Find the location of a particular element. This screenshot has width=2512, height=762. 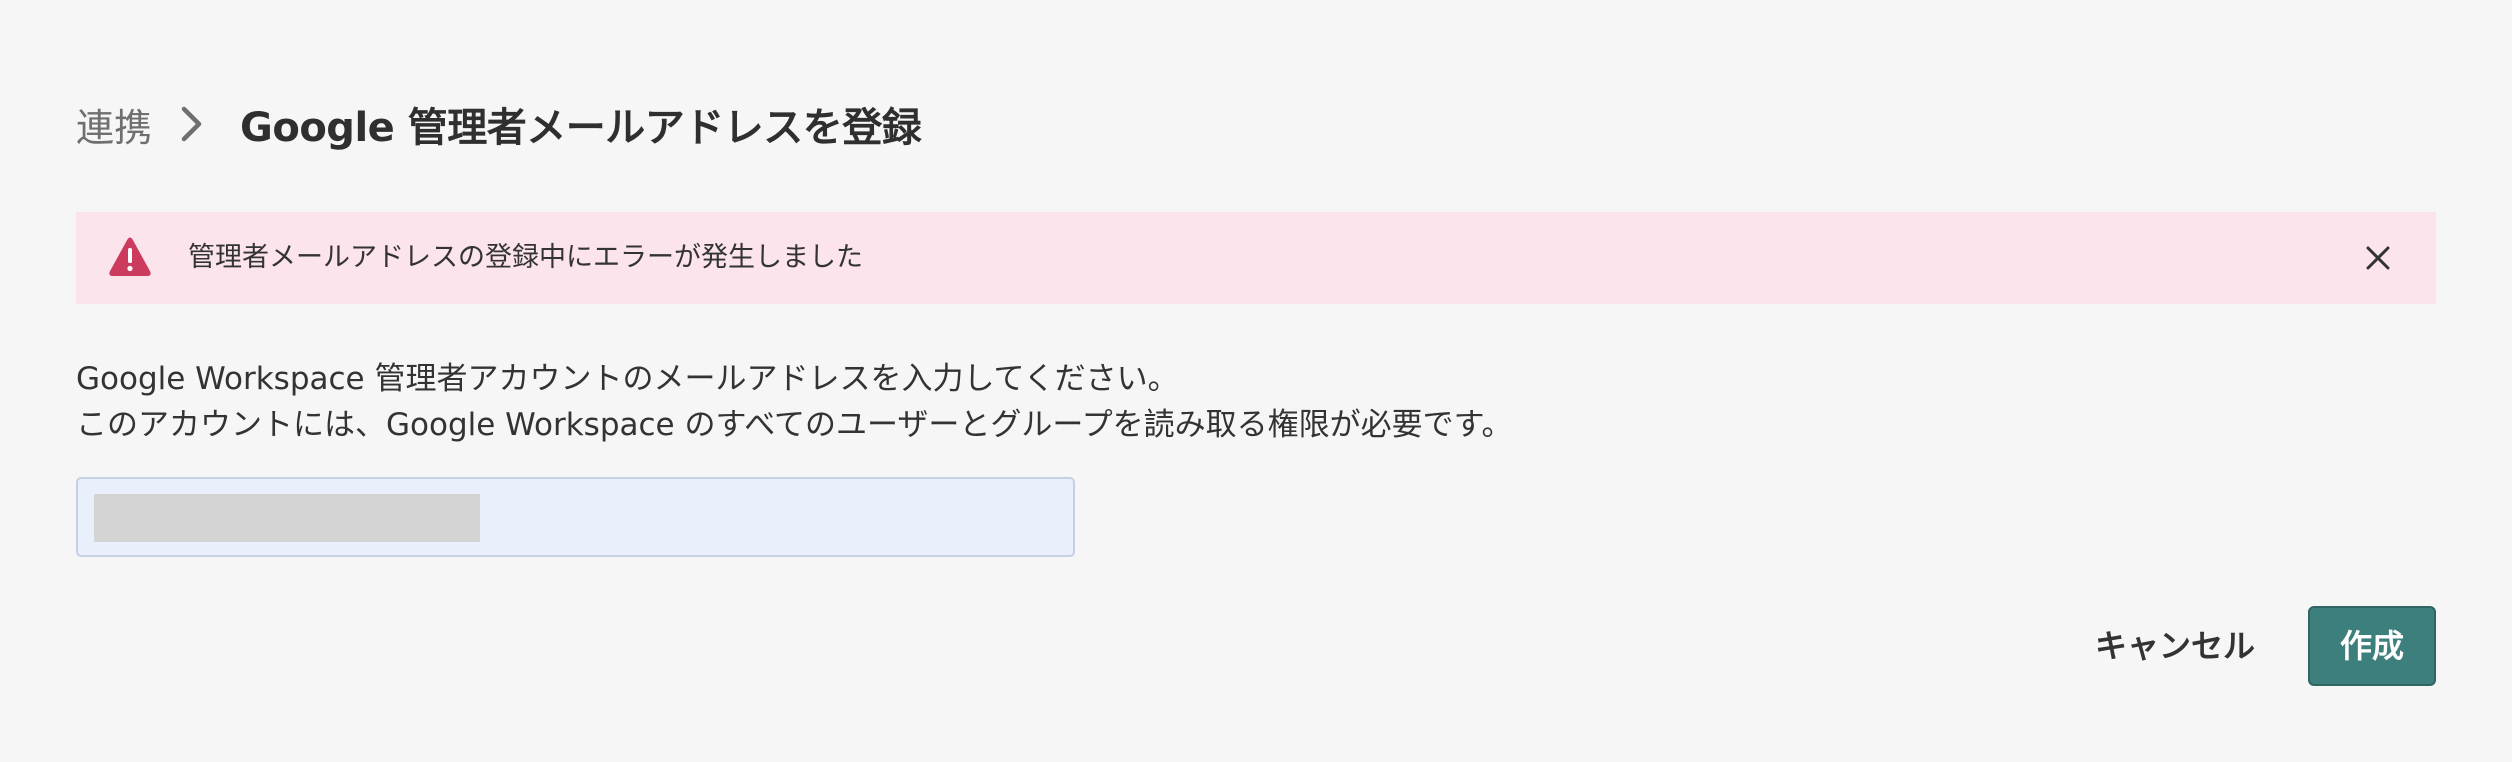

alert-message: 管理者メールアドレスの登録中にエラーが発生しました is located at coordinates (525, 257).